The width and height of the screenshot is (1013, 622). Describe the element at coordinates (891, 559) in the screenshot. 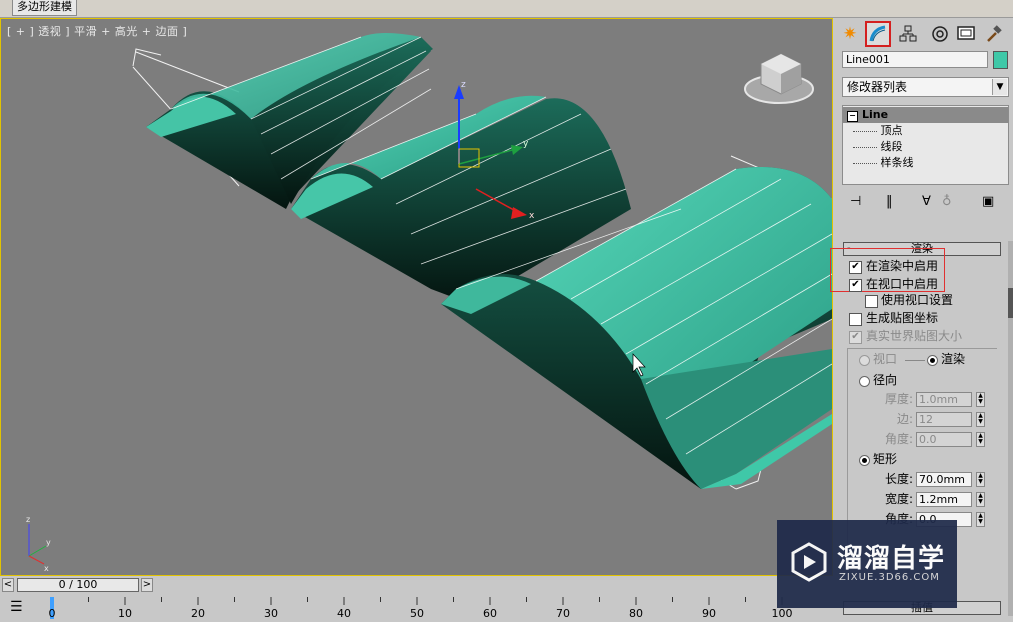

I see `watermark-title: 溜溜自学` at that location.